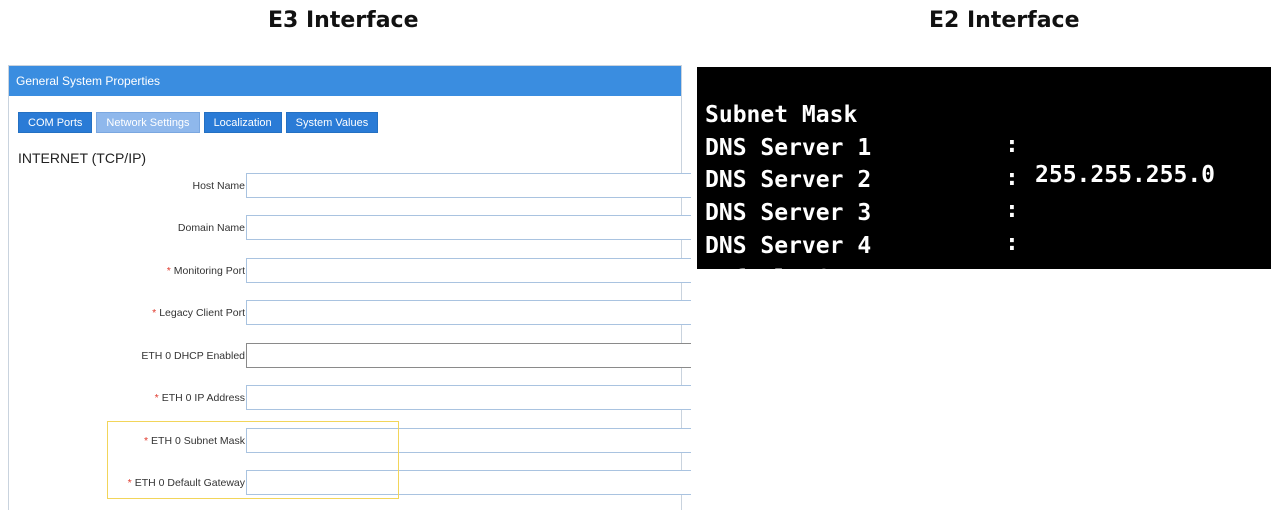 This screenshot has height=510, width=1278. I want to click on e2-heading: E2 Interface, so click(1004, 20).